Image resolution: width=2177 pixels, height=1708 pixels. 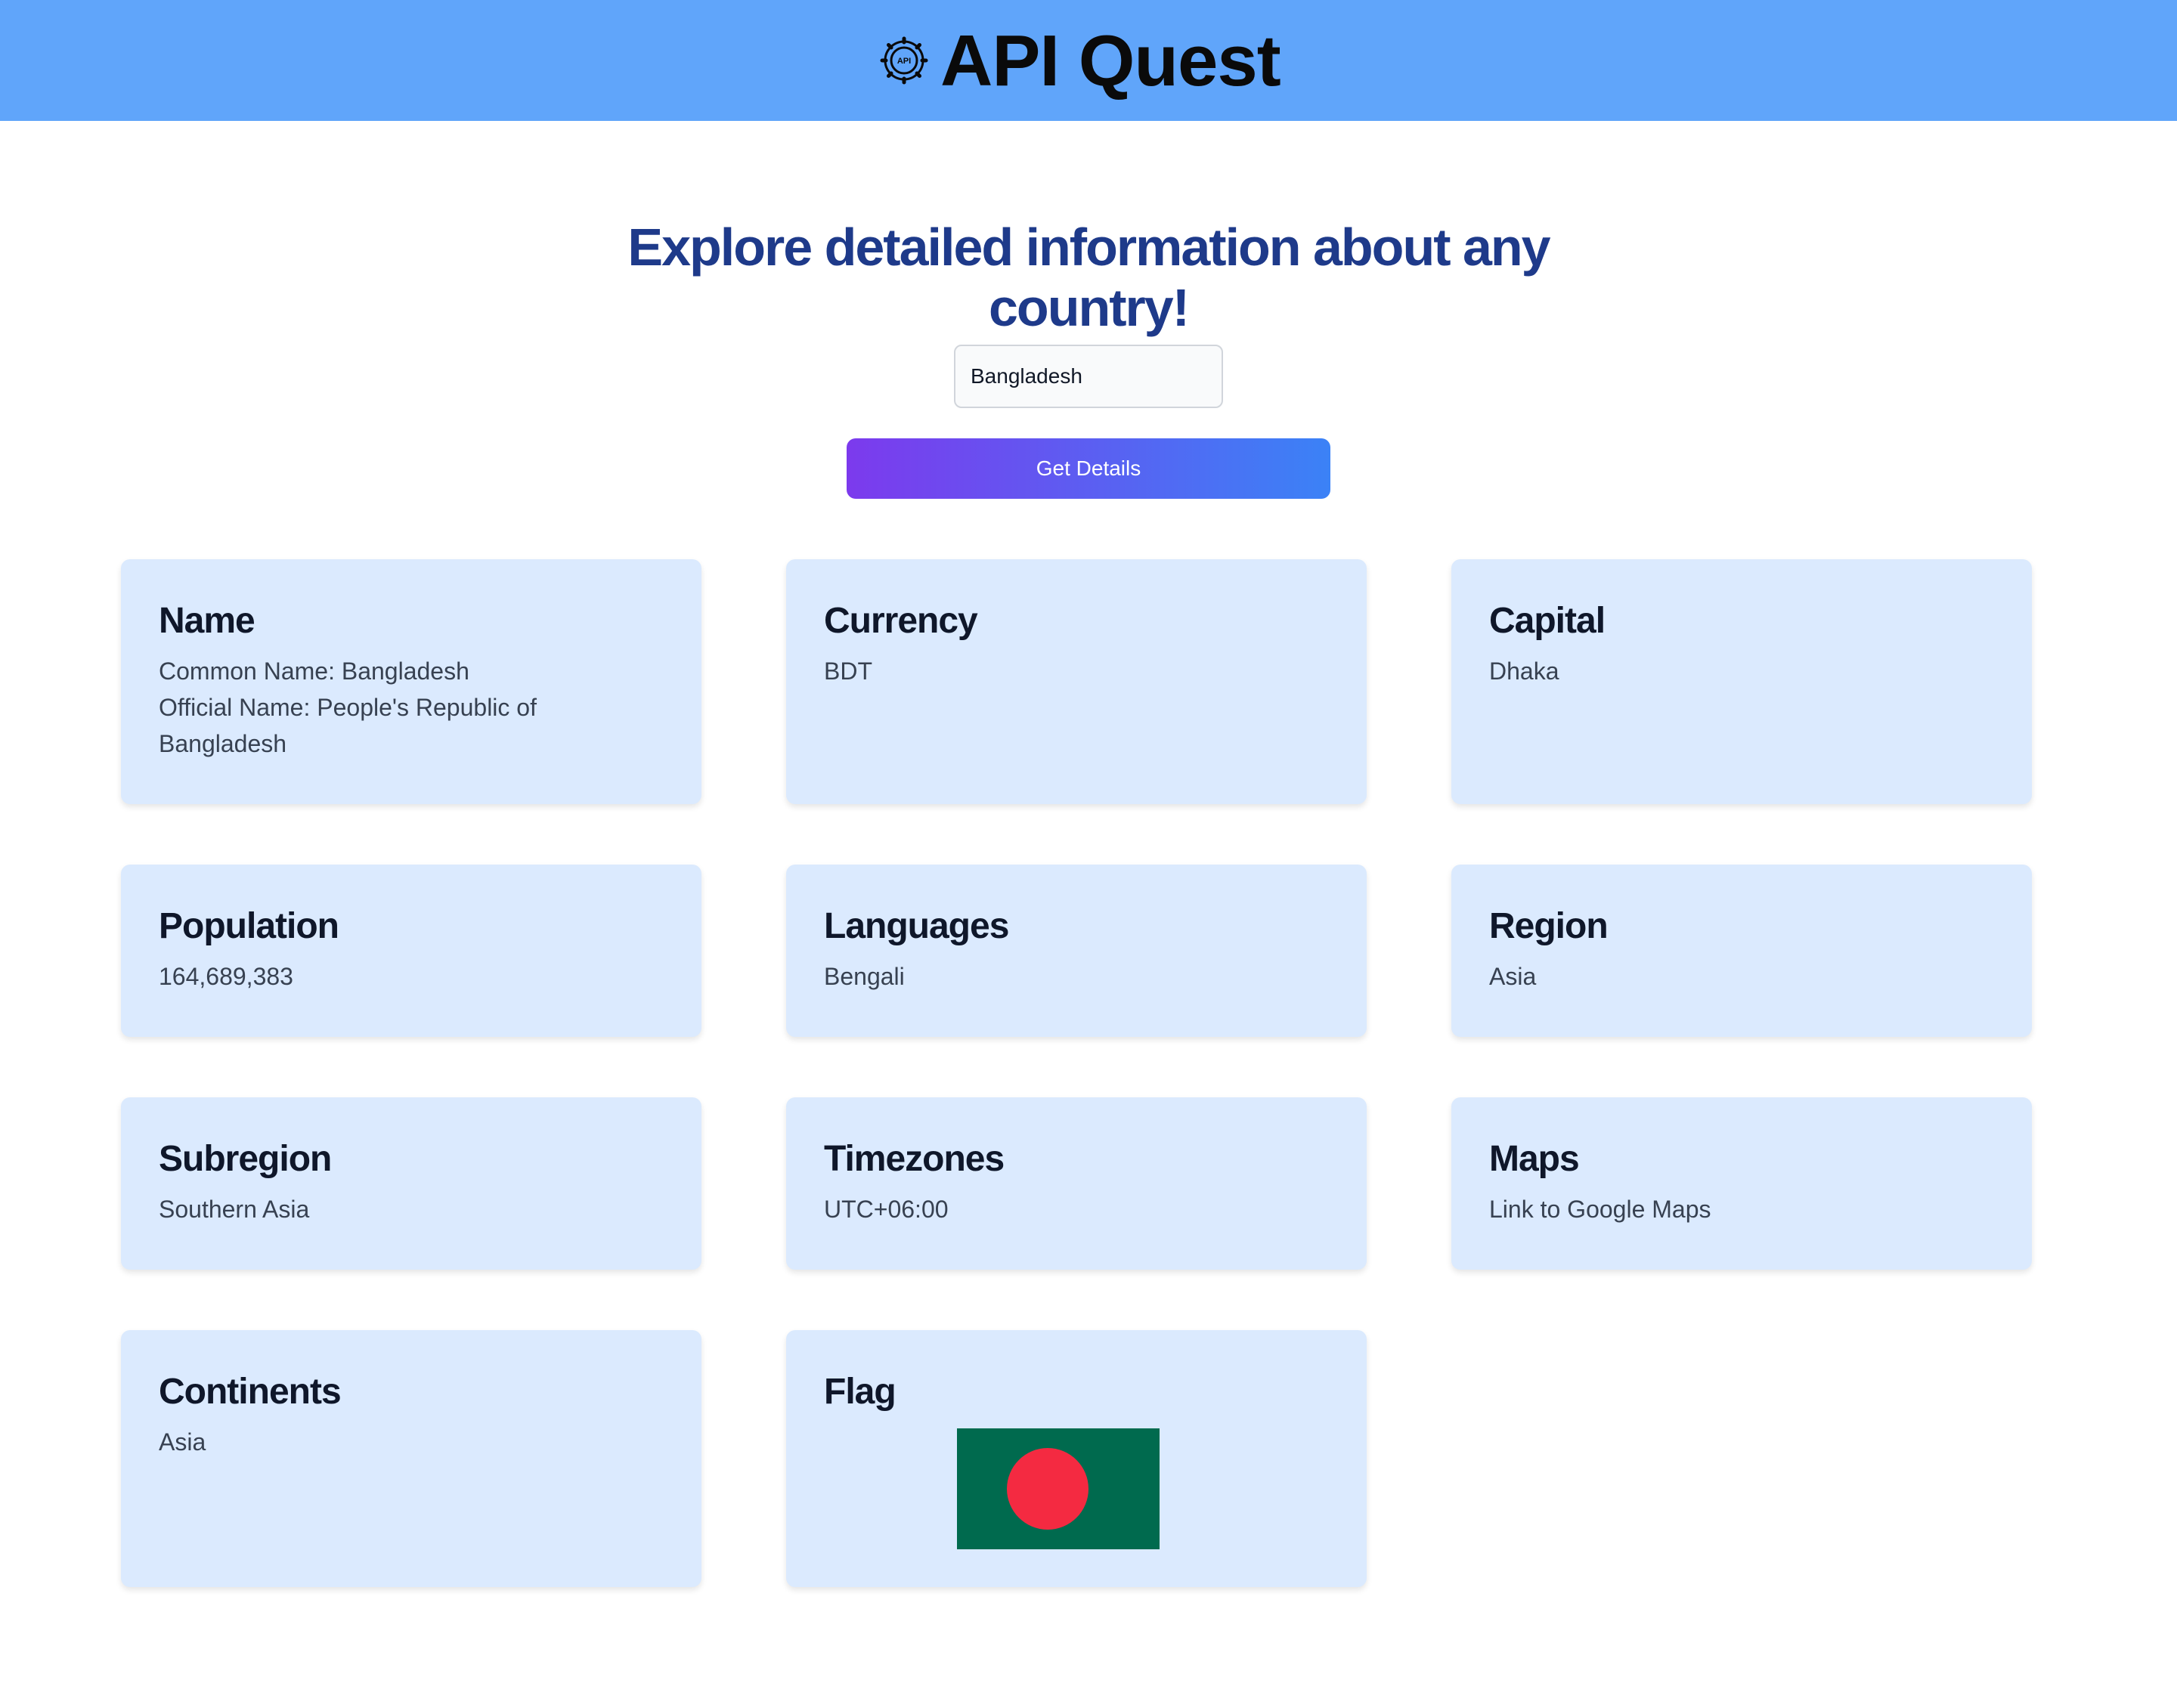 I want to click on card-title-maps: Maps, so click(x=1534, y=1159).